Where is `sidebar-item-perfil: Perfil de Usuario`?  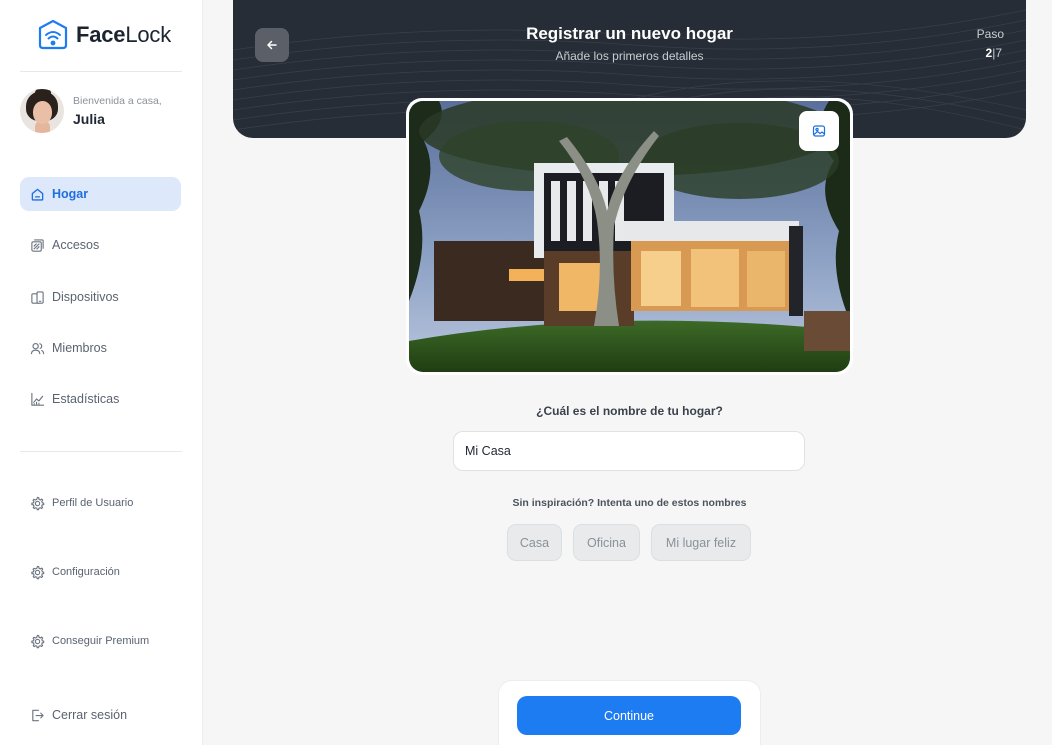 sidebar-item-perfil: Perfil de Usuario is located at coordinates (100, 503).